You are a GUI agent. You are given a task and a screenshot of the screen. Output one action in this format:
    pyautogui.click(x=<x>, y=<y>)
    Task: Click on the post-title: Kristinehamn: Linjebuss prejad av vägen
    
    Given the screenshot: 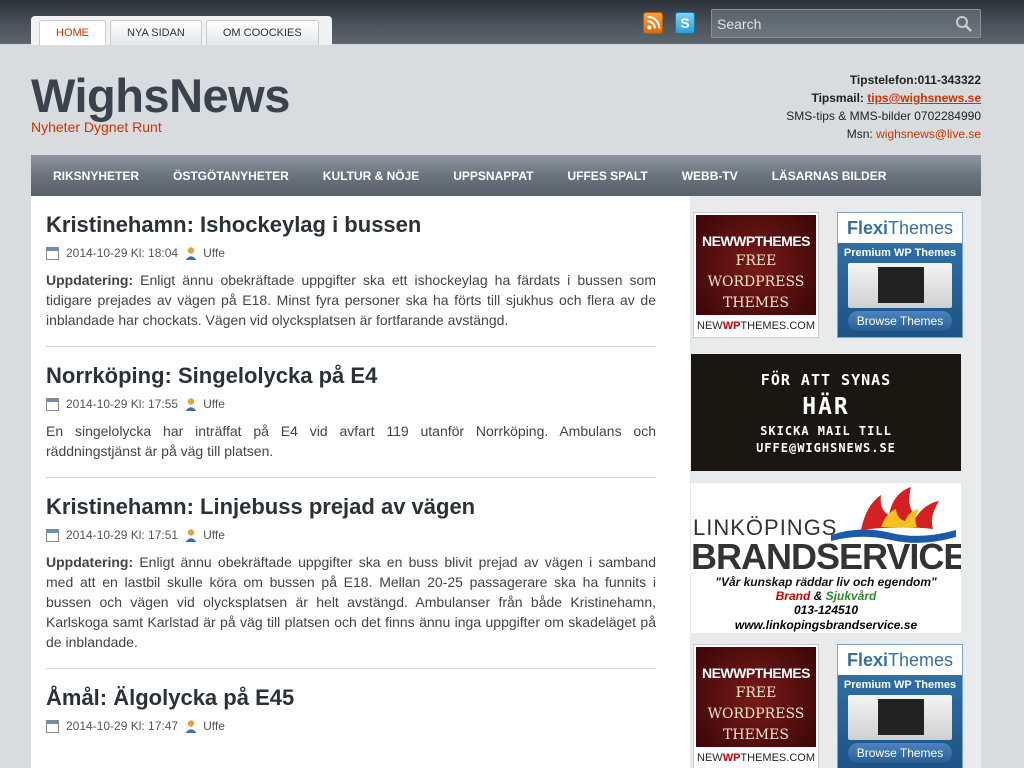 What is the action you would take?
    pyautogui.click(x=351, y=507)
    